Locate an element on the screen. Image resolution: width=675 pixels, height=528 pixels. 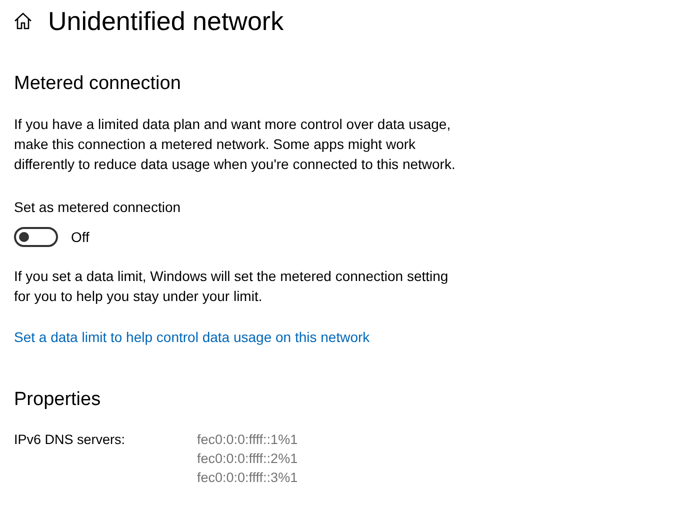
data-limit-link: Set a data limit to help control data usage on this network is located at coordinates (192, 337).